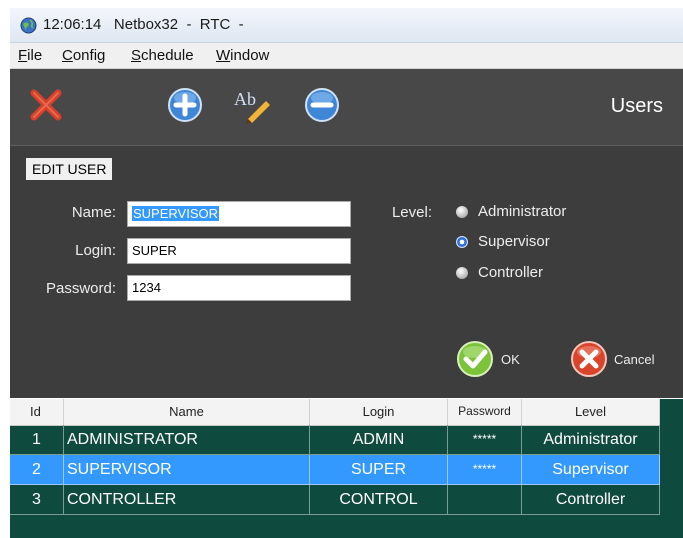 This screenshot has width=683, height=538. I want to click on level-option-administrator-label: Administrator, so click(522, 211).